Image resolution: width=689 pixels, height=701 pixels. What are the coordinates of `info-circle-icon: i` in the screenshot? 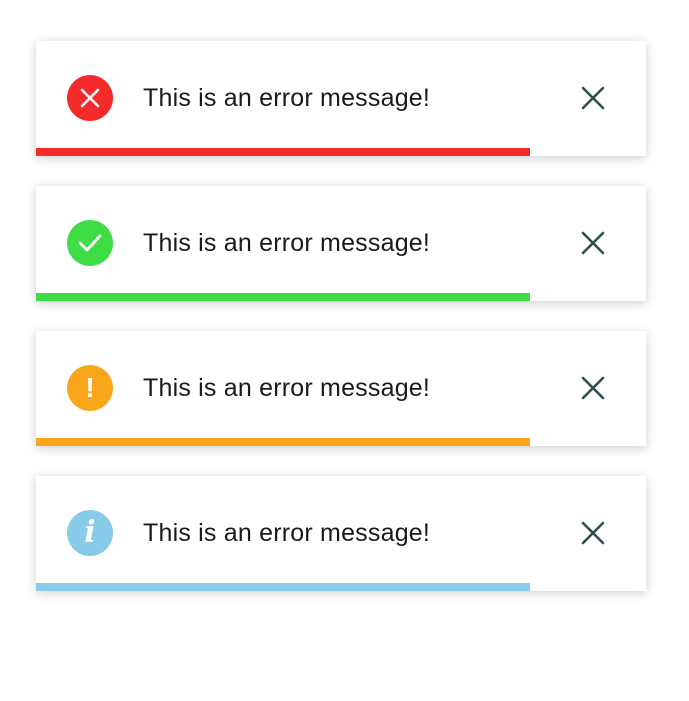 It's located at (90, 533).